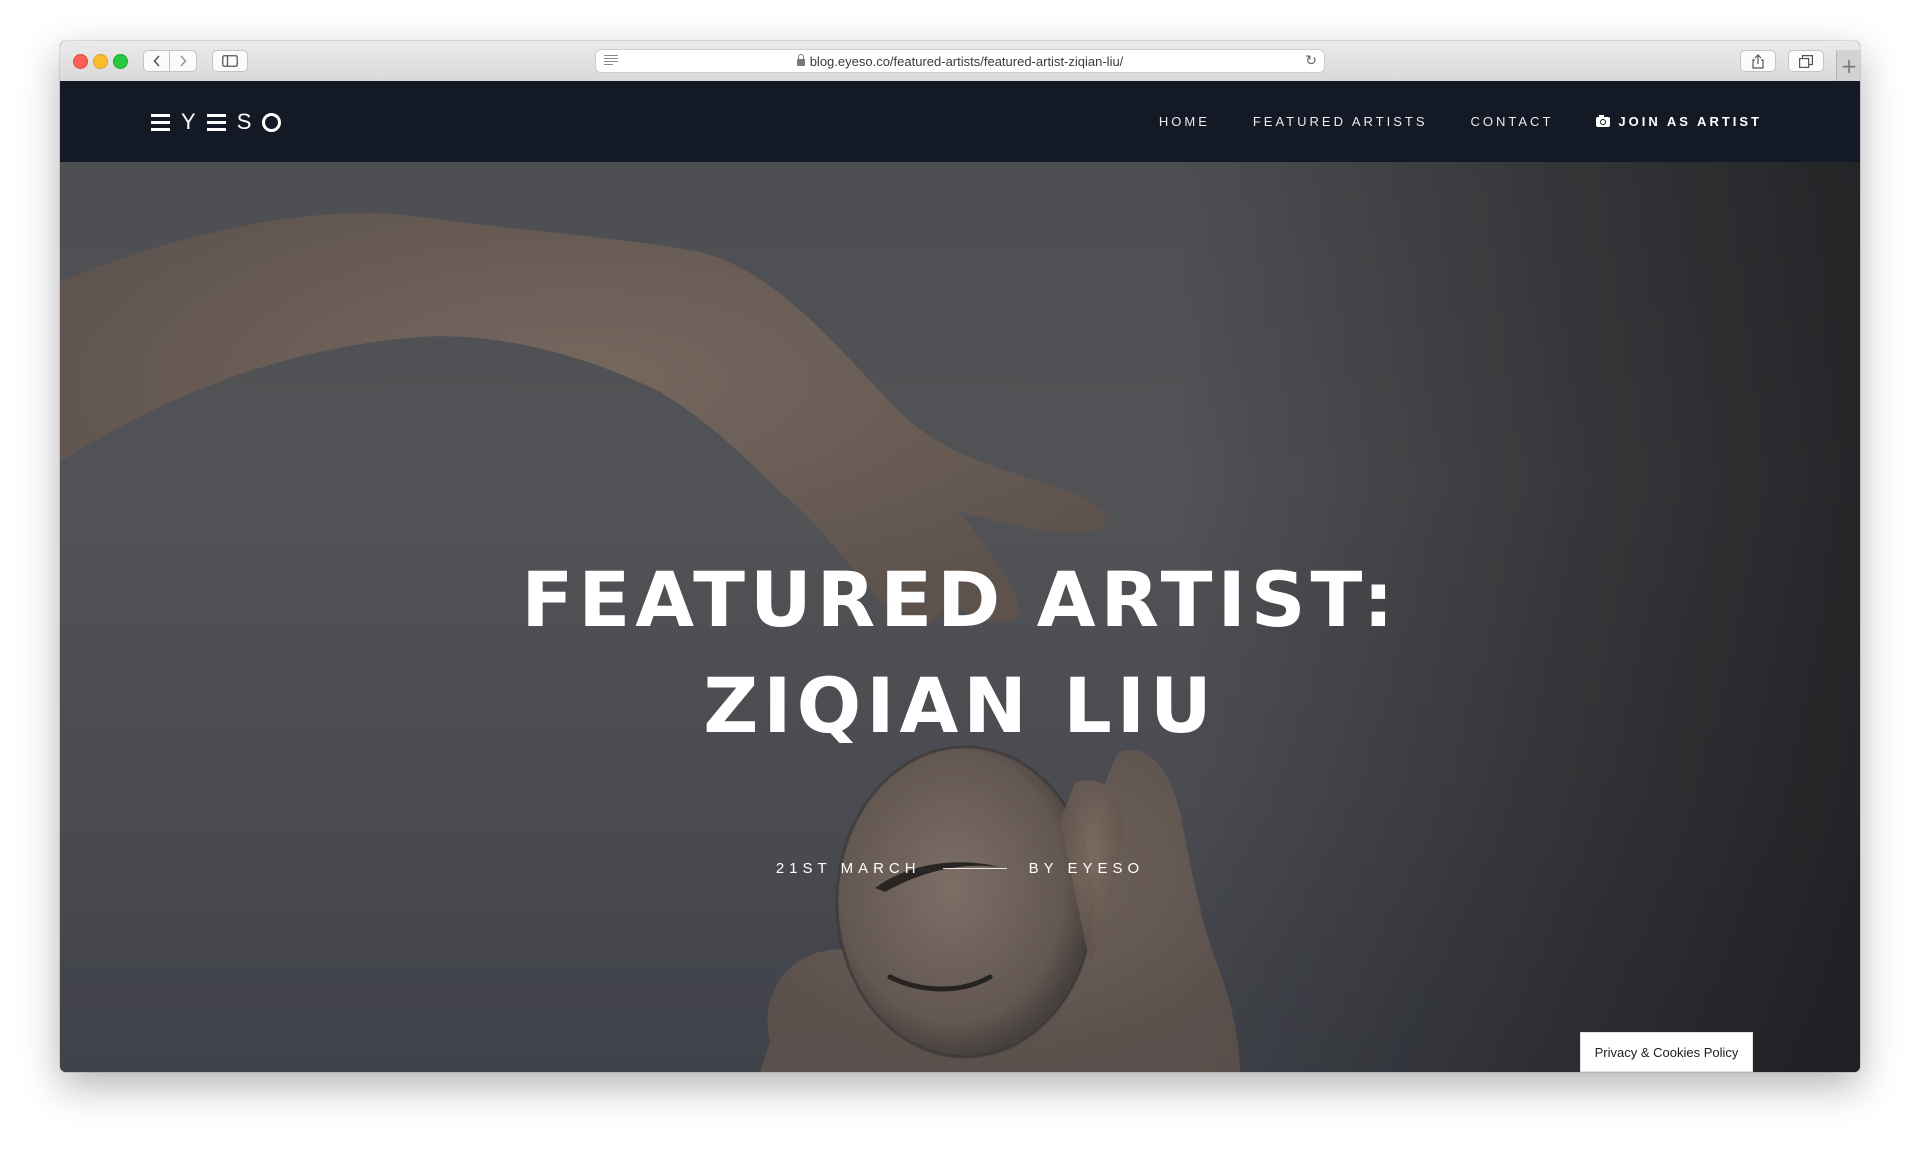 Image resolution: width=1920 pixels, height=1152 pixels. I want to click on forward-button, so click(183, 61).